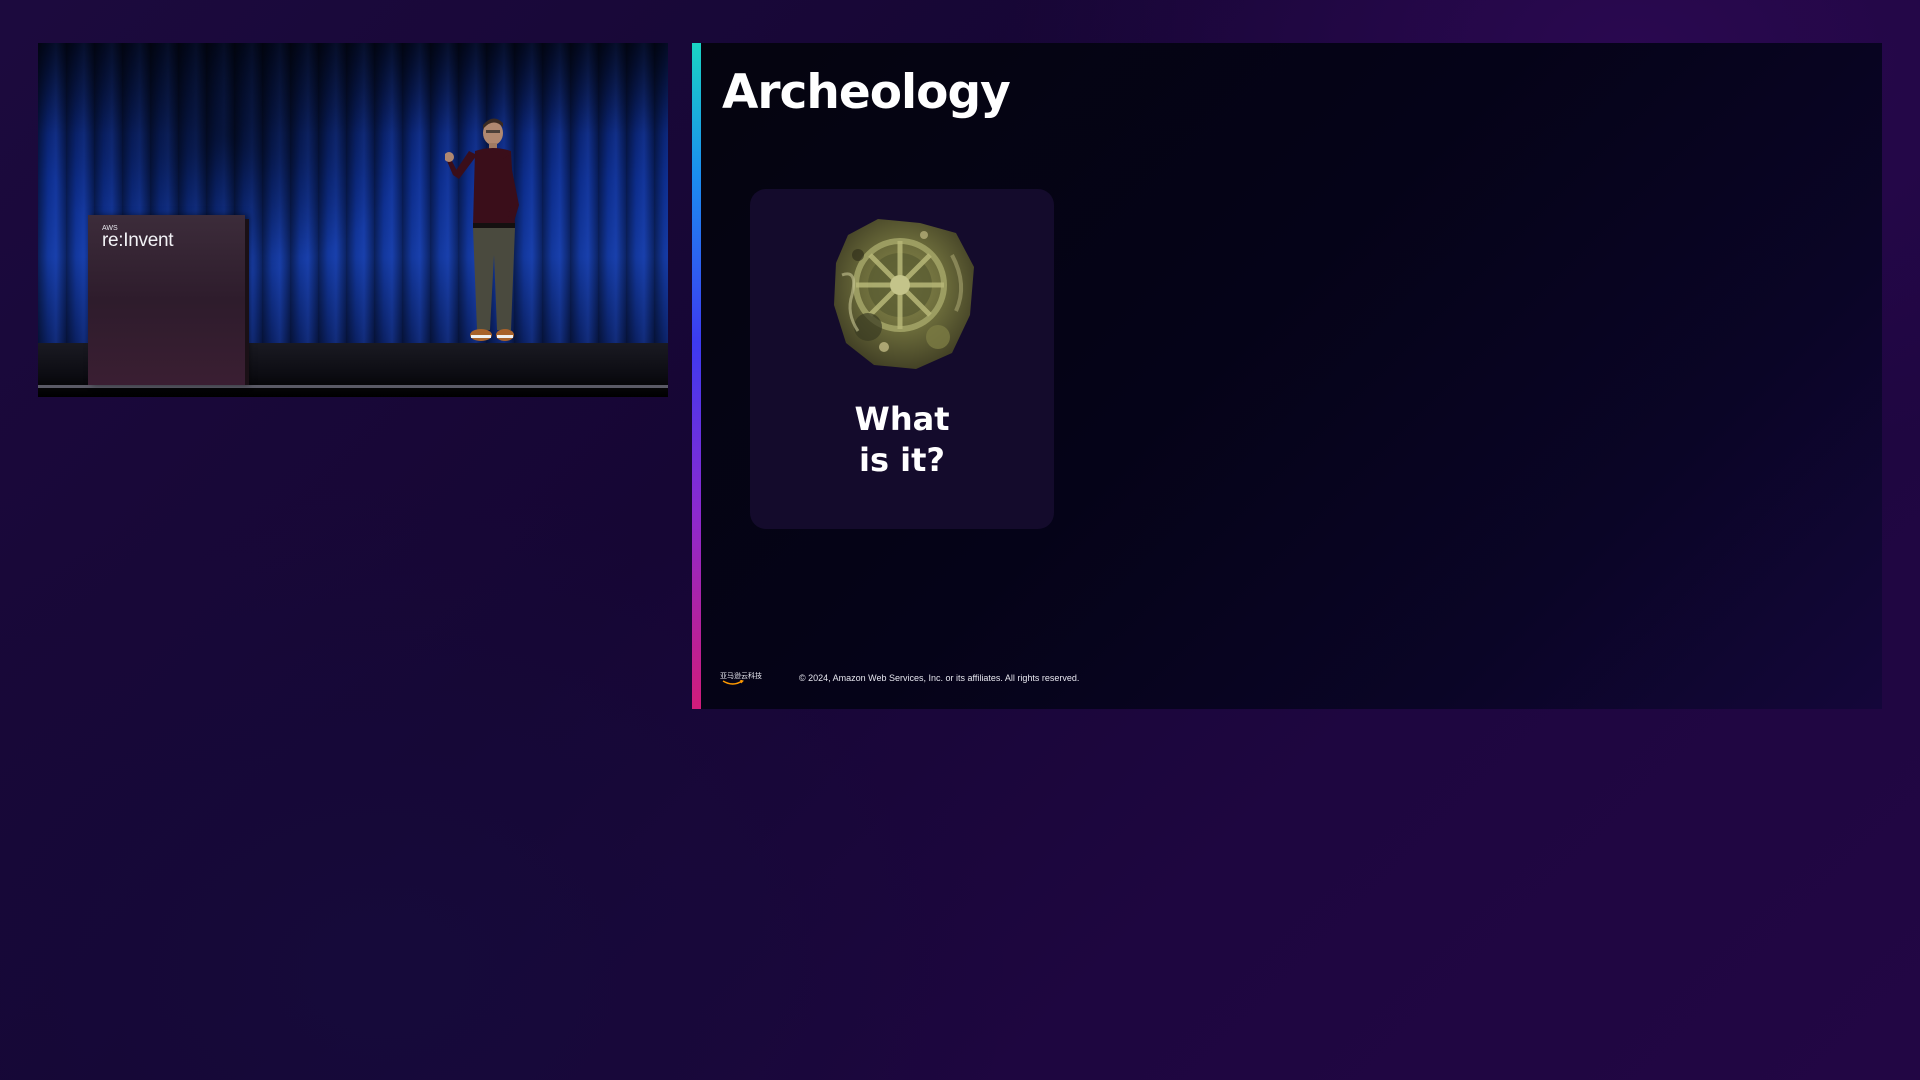 The width and height of the screenshot is (1920, 1080). I want to click on amazon-smile-icon, so click(733, 682).